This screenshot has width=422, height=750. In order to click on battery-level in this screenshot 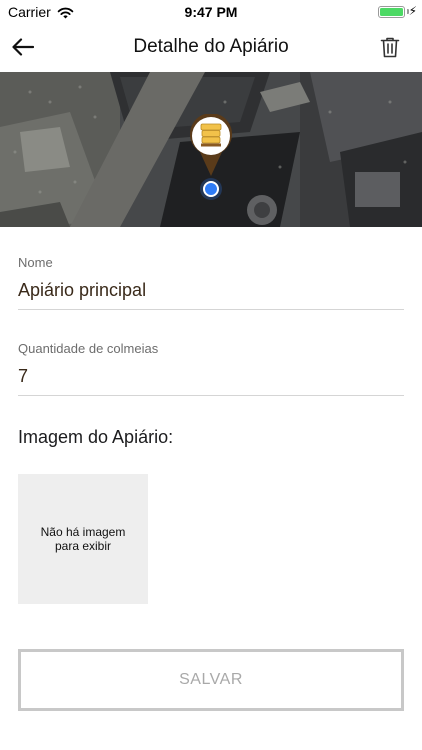, I will do `click(391, 12)`.